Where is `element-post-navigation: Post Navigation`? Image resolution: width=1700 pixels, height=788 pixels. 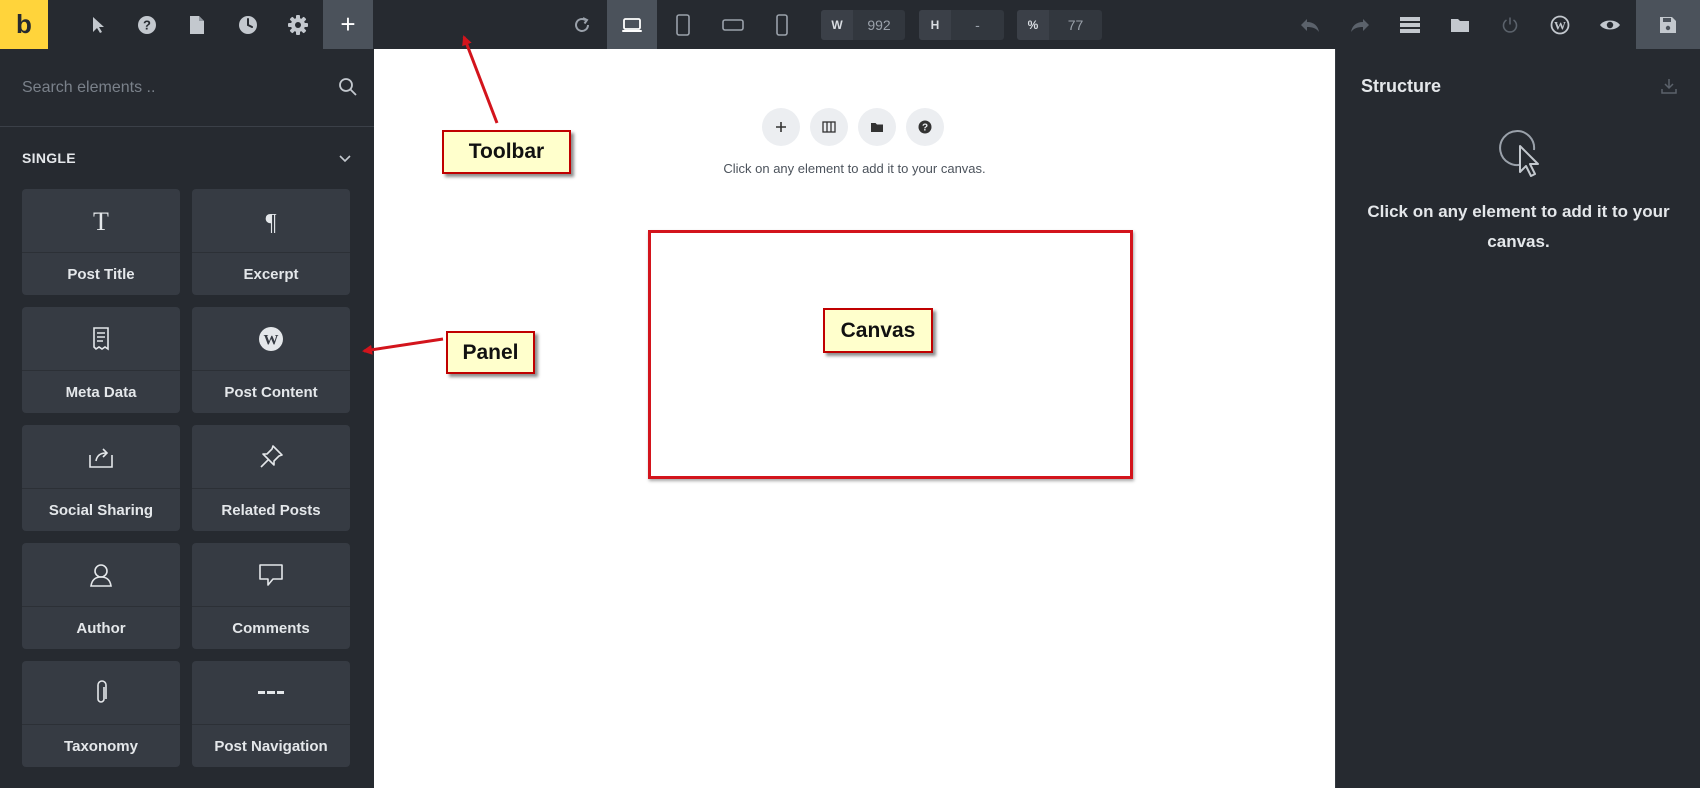 element-post-navigation: Post Navigation is located at coordinates (271, 714).